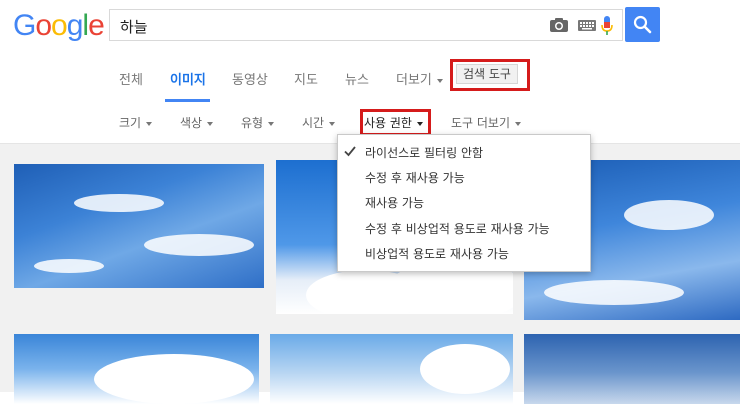  I want to click on tab-maps: 지도, so click(306, 78).